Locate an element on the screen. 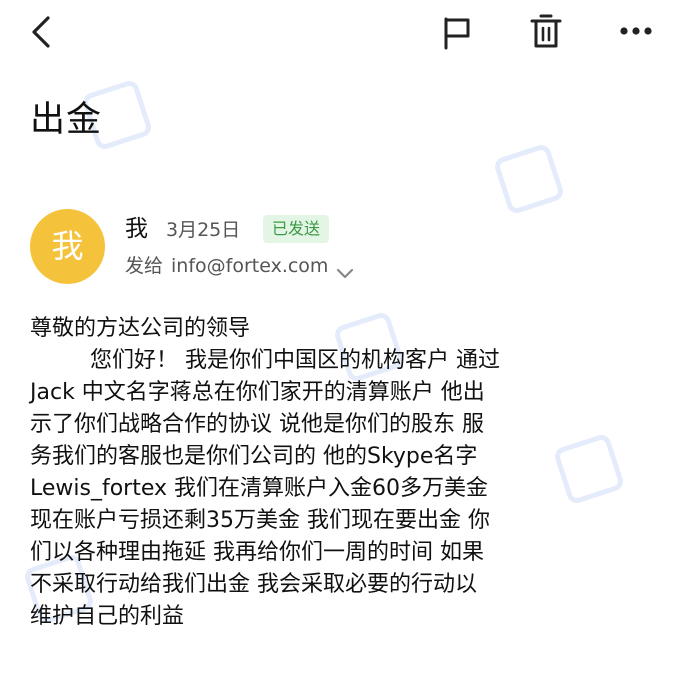 This screenshot has width=689, height=698. chevron-down-icon is located at coordinates (345, 269).